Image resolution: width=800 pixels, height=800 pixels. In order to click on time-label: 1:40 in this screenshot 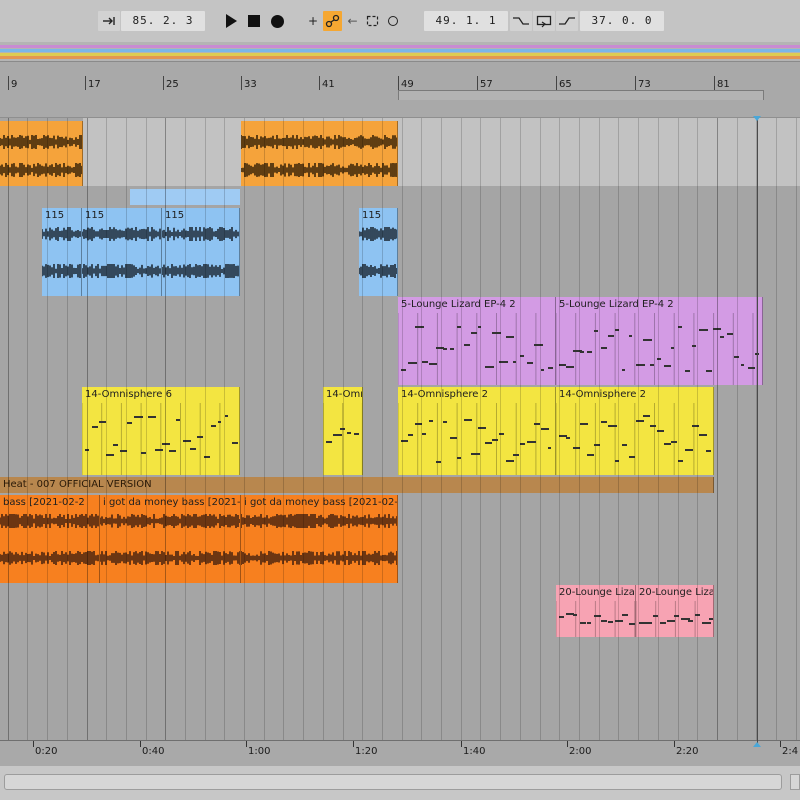, I will do `click(474, 751)`.